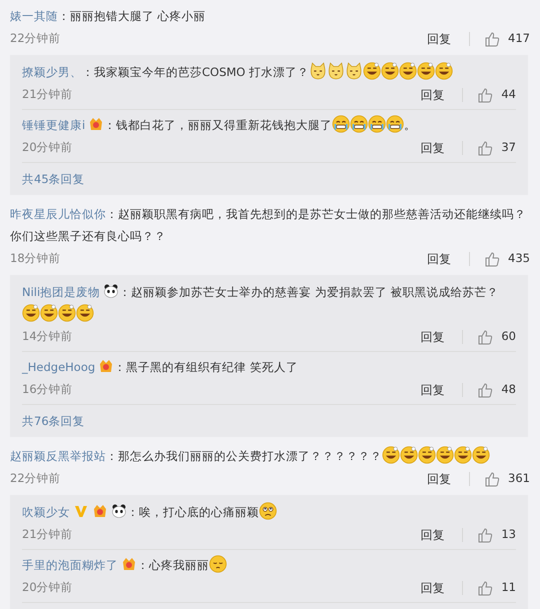 The height and width of the screenshot is (609, 540). Describe the element at coordinates (81, 511) in the screenshot. I see `verified-v-icon` at that location.